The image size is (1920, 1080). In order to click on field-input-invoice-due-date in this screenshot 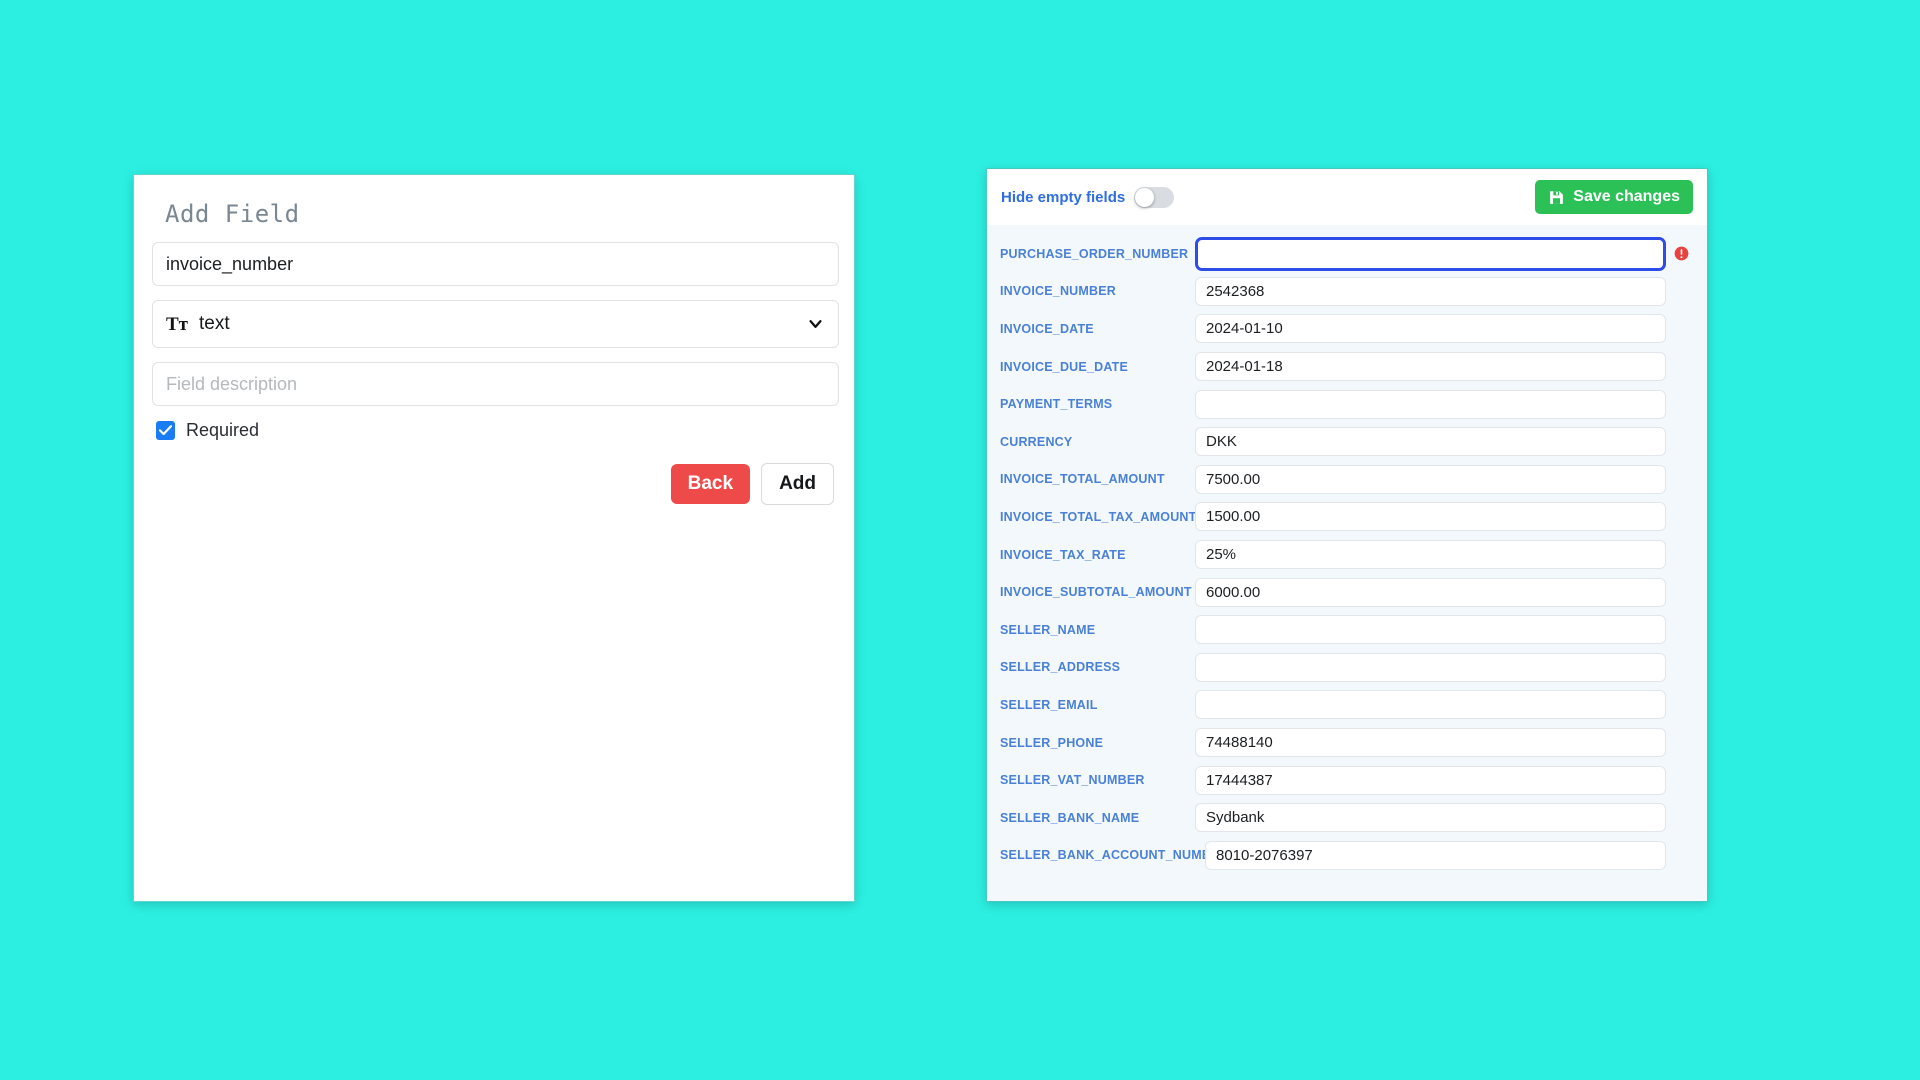, I will do `click(1430, 367)`.